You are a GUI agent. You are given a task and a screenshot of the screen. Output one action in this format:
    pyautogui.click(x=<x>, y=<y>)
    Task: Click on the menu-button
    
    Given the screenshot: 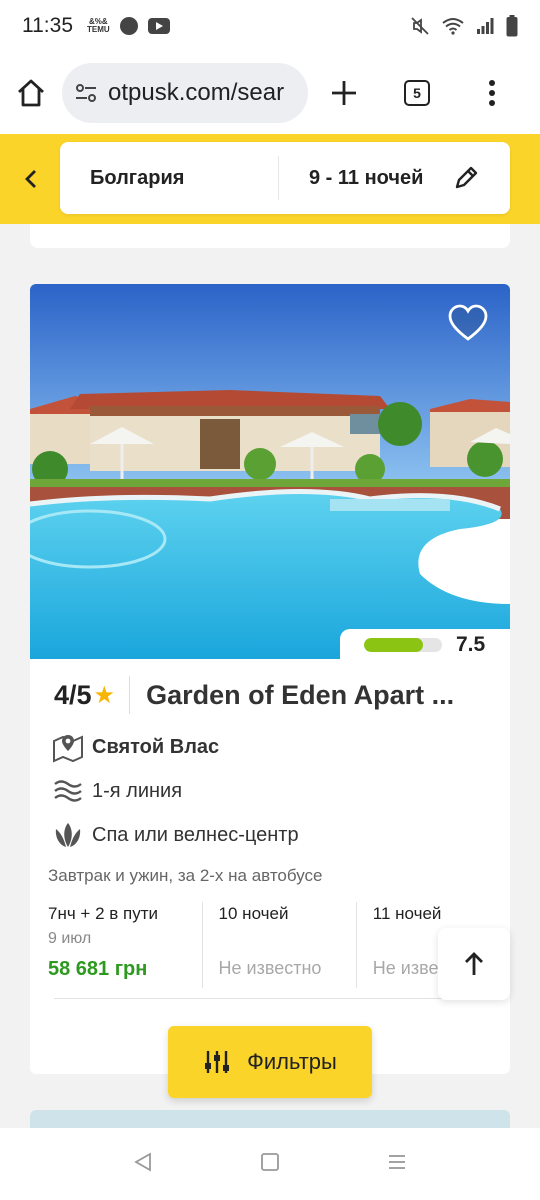 What is the action you would take?
    pyautogui.click(x=492, y=93)
    